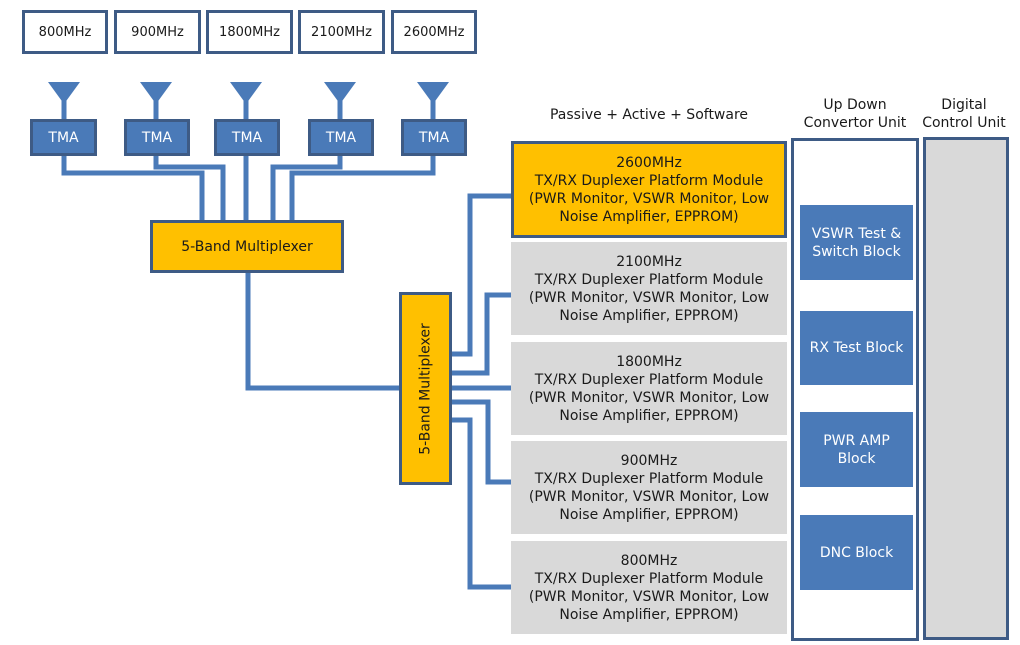 The image size is (1020, 645). Describe the element at coordinates (189, 187) in the screenshot. I see `wire-tma2` at that location.